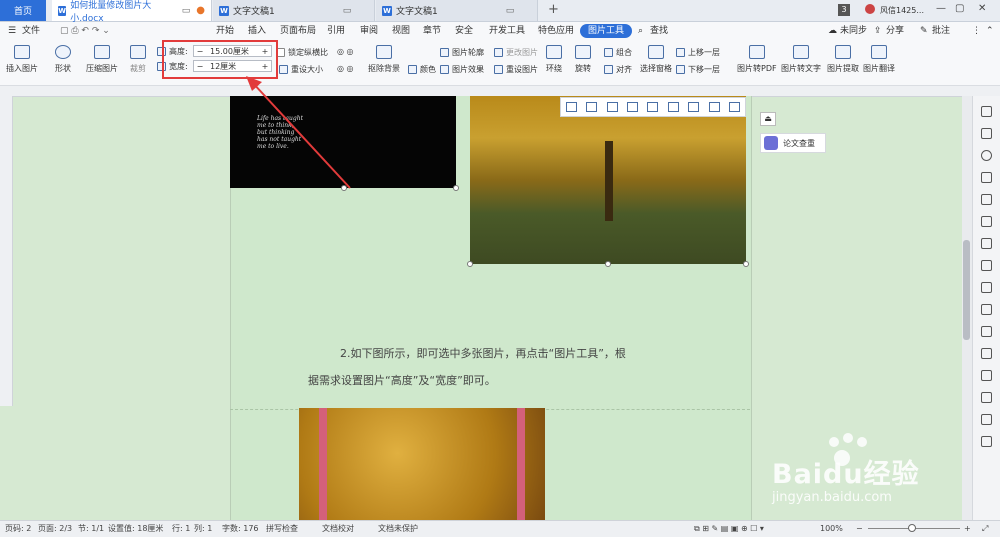  I want to click on tab-home: 首页, so click(23, 10).